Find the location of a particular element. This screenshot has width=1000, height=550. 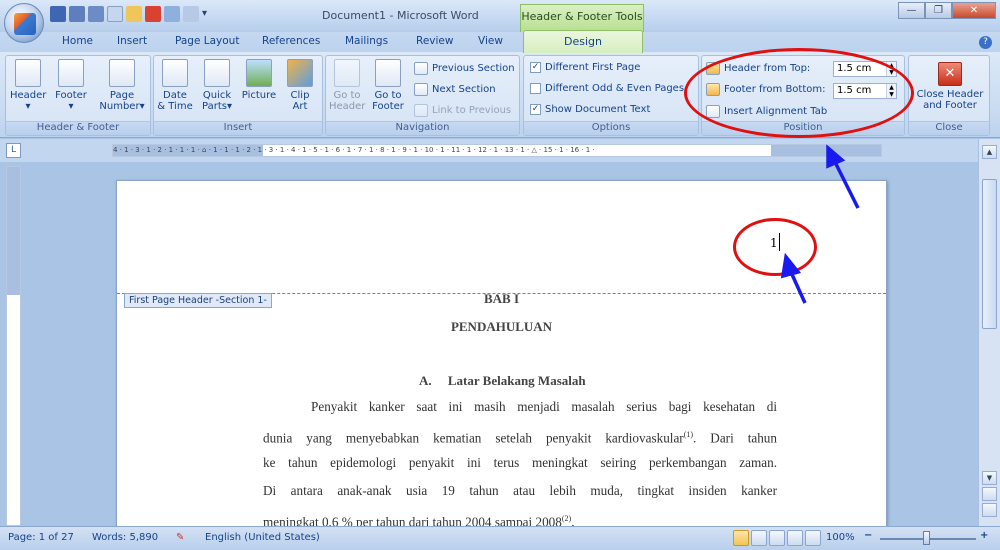

annotation-arrows is located at coordinates (820, 224).